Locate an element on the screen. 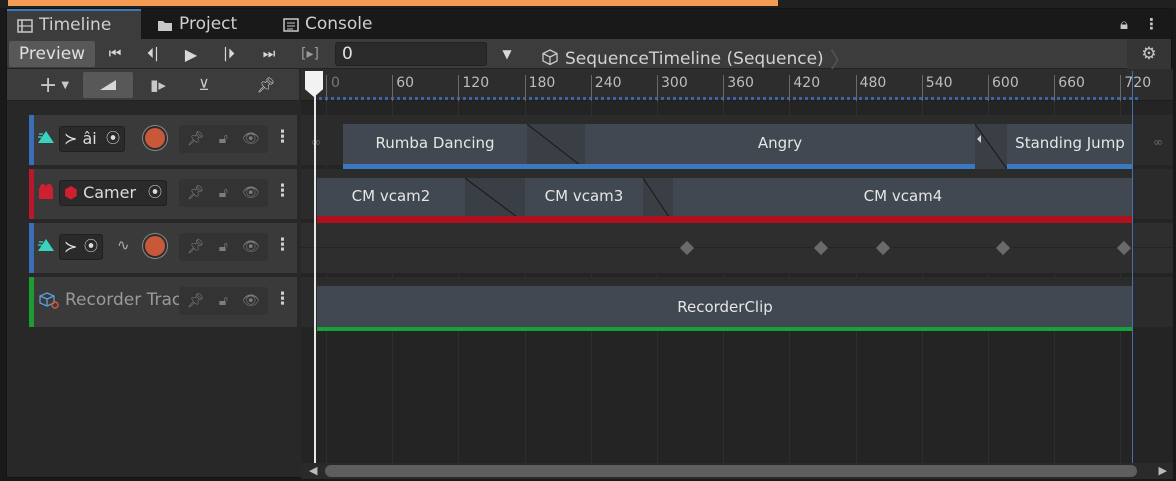  goto-end-icon: ⏭ is located at coordinates (269, 54).